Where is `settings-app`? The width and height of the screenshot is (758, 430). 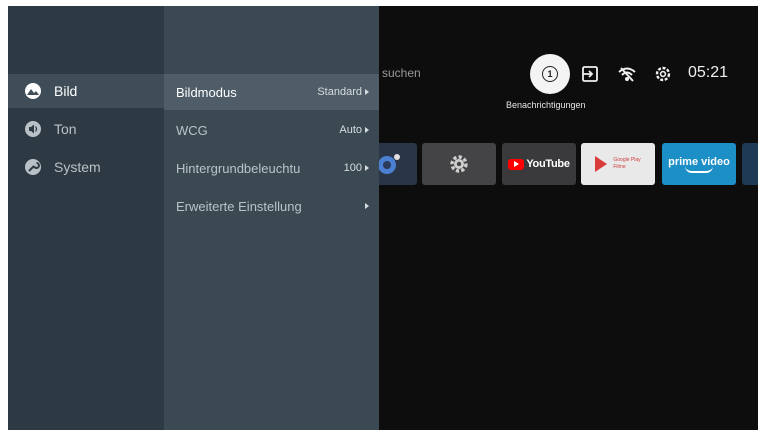 settings-app is located at coordinates (459, 164).